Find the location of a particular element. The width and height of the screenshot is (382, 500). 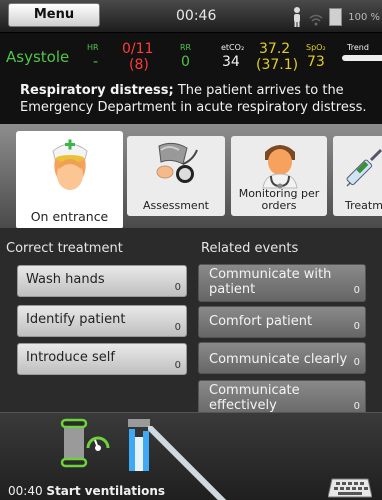

communicate-clearly-button: Communicate clearly 0 is located at coordinates (282, 358).